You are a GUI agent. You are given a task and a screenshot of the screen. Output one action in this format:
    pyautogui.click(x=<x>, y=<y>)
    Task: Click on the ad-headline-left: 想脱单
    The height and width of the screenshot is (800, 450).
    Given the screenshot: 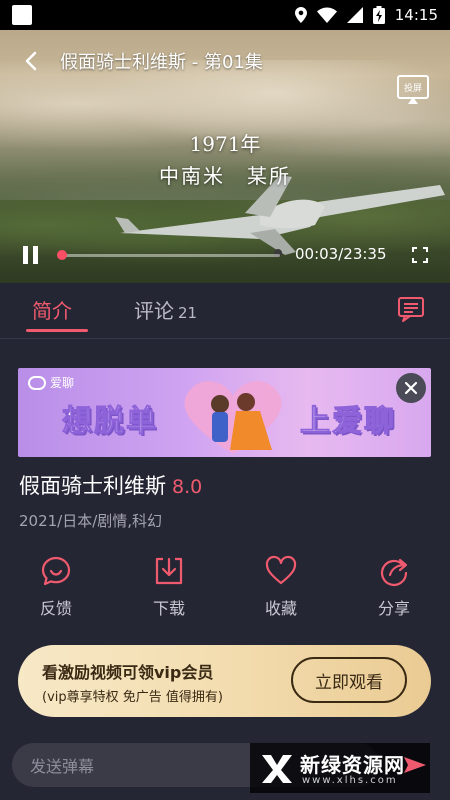 What is the action you would take?
    pyautogui.click(x=110, y=422)
    